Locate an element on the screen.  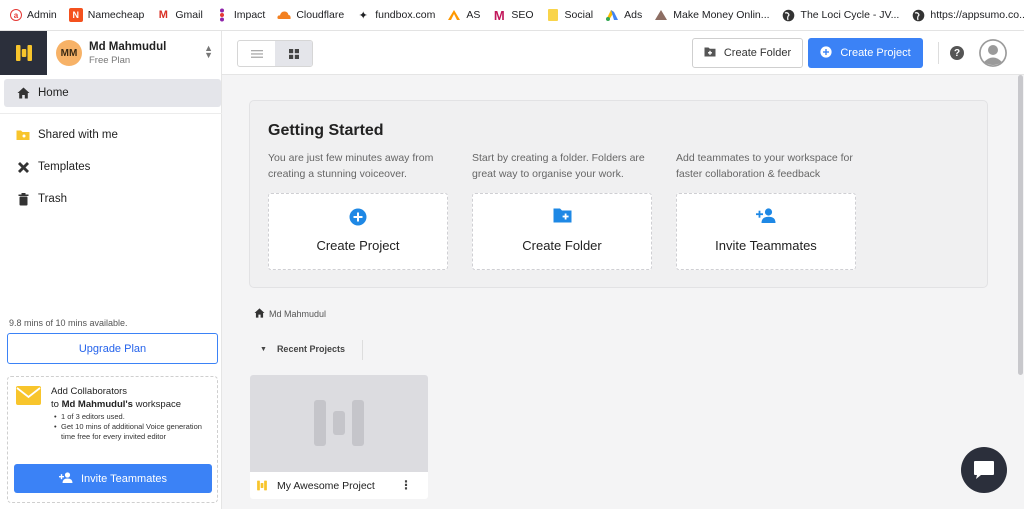
sidebar-item-templates: Templates is located at coordinates (112, 167).